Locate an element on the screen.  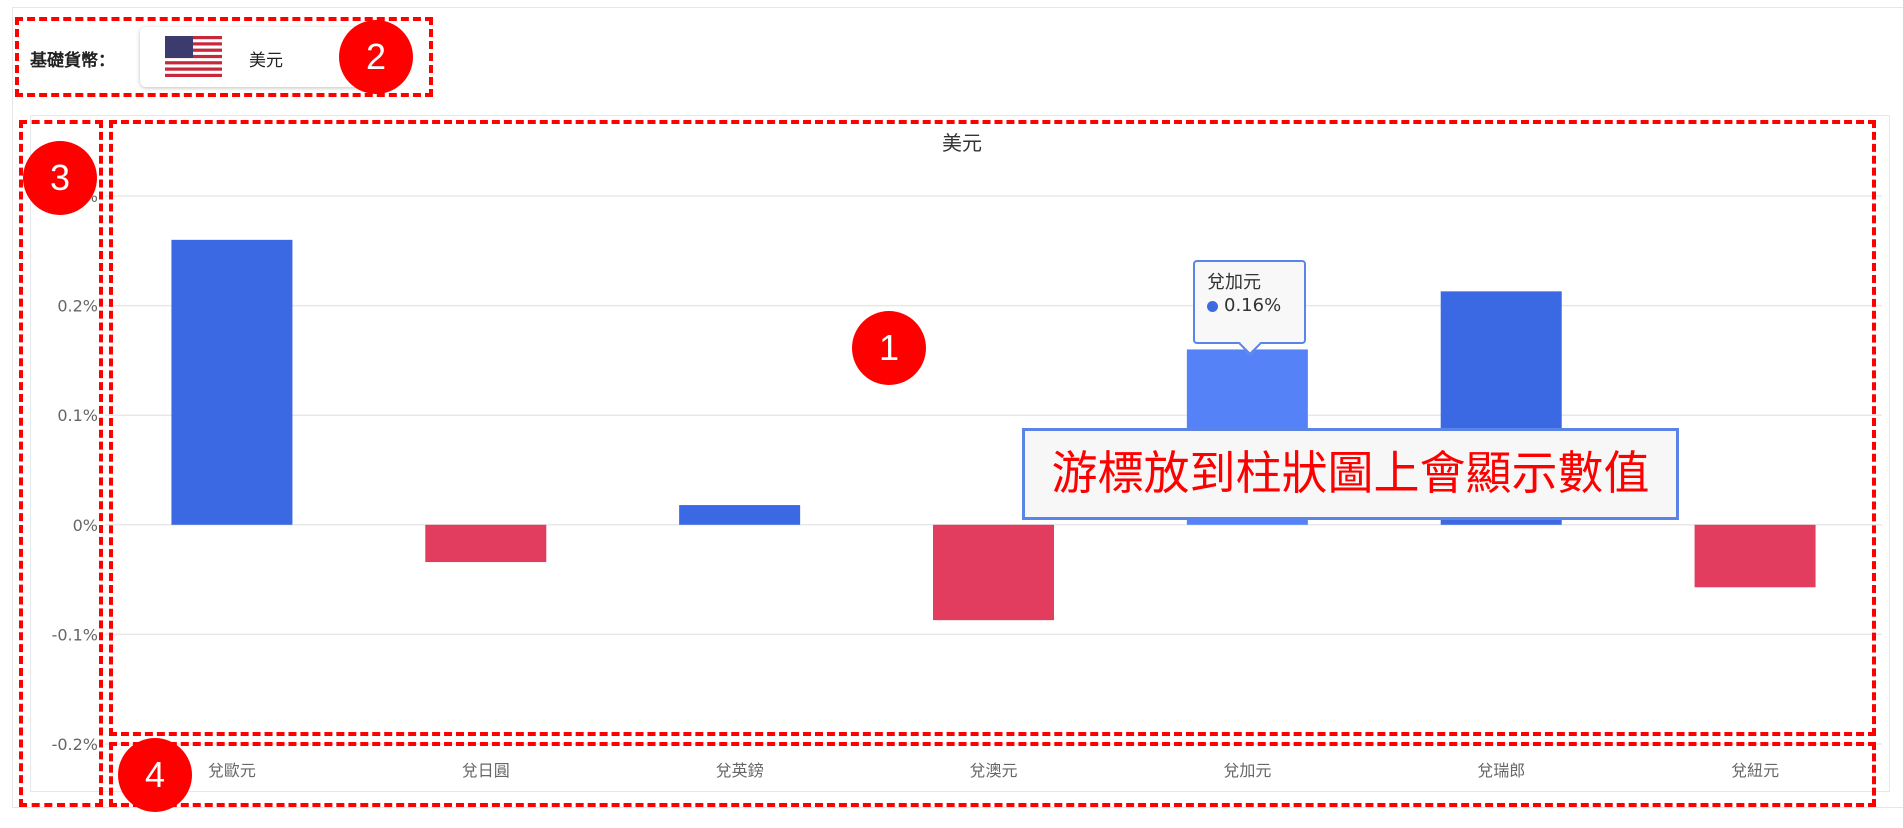
annotation-marker-3: 3 is located at coordinates (60, 178).